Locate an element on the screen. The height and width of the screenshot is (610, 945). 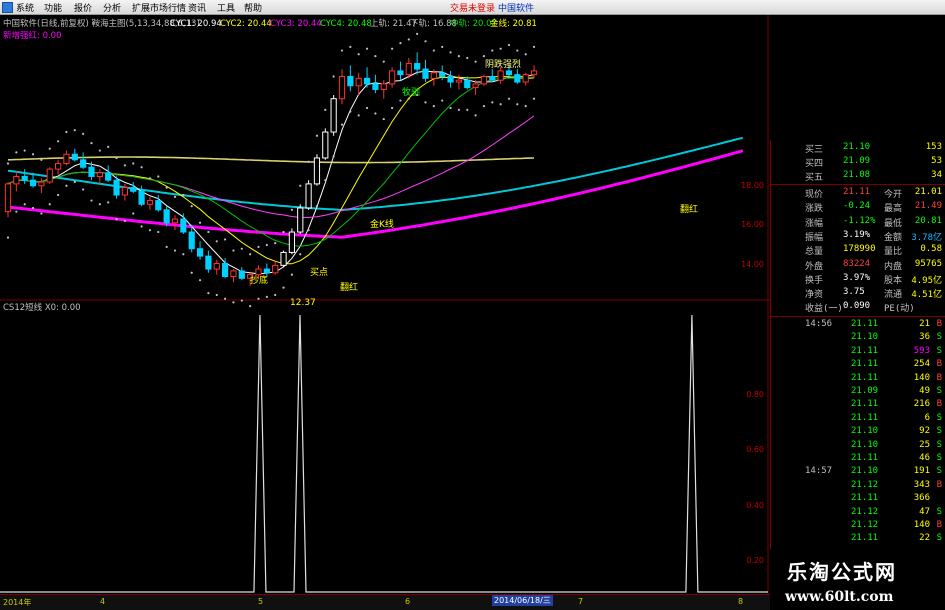
menu-help: 帮助 is located at coordinates (253, 7).